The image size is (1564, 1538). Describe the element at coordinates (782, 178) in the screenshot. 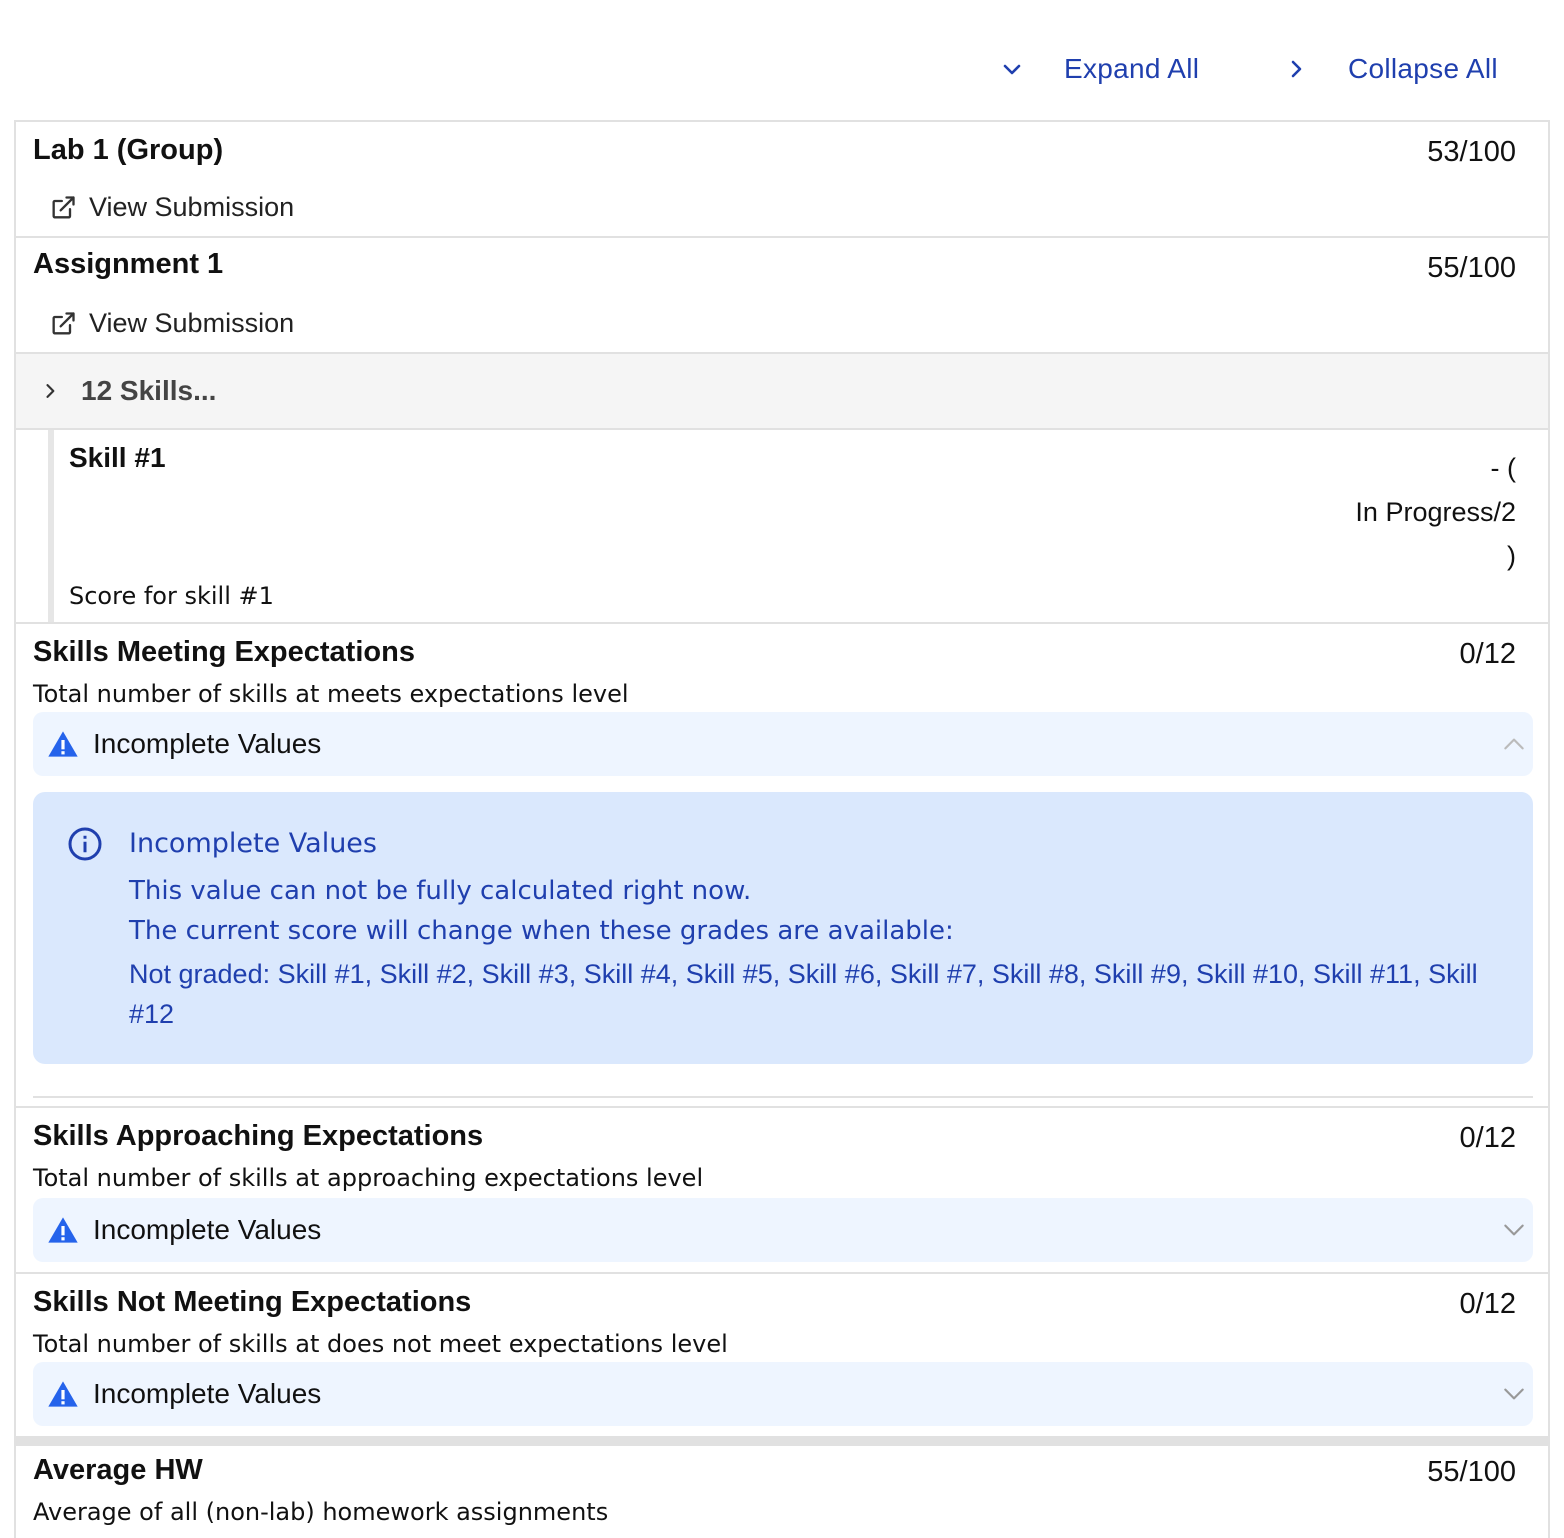

I see `grade-row-lab-1: Lab 1 (Group) 53/100 View Submission` at that location.